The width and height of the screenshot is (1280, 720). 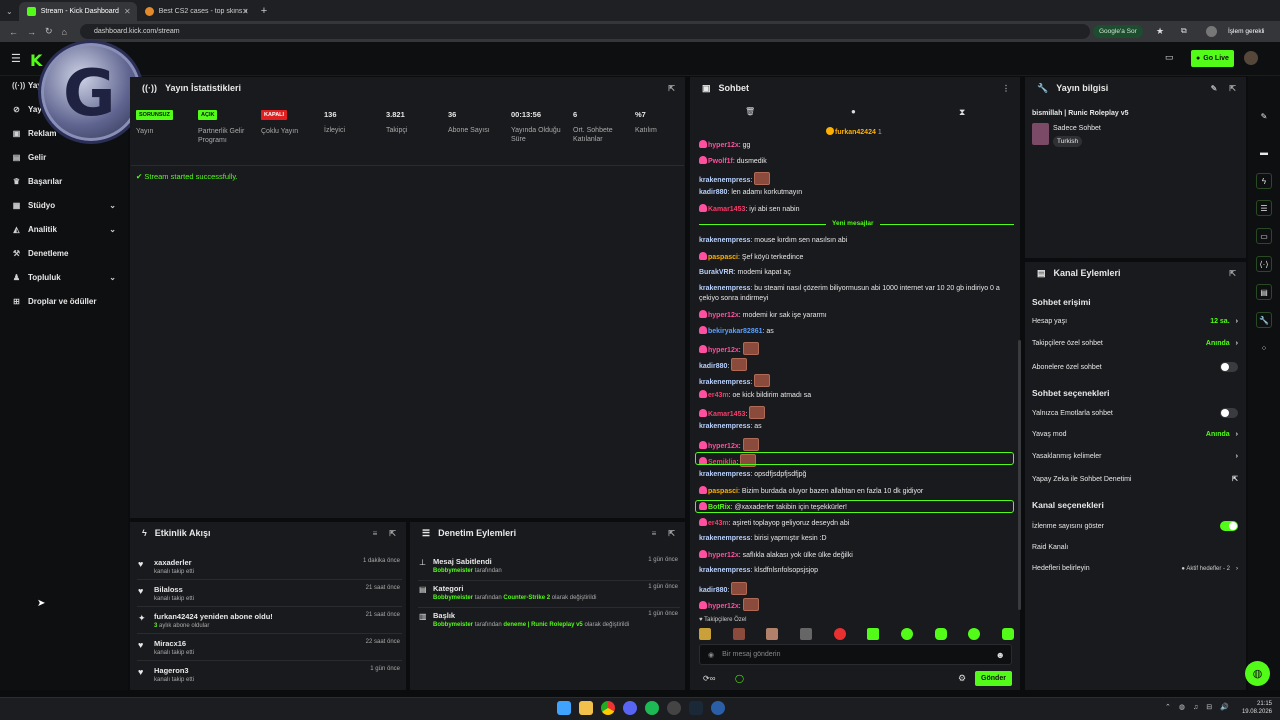 I want to click on chat-message: BurakVRR: modemi kapat aç, so click(x=856, y=273).